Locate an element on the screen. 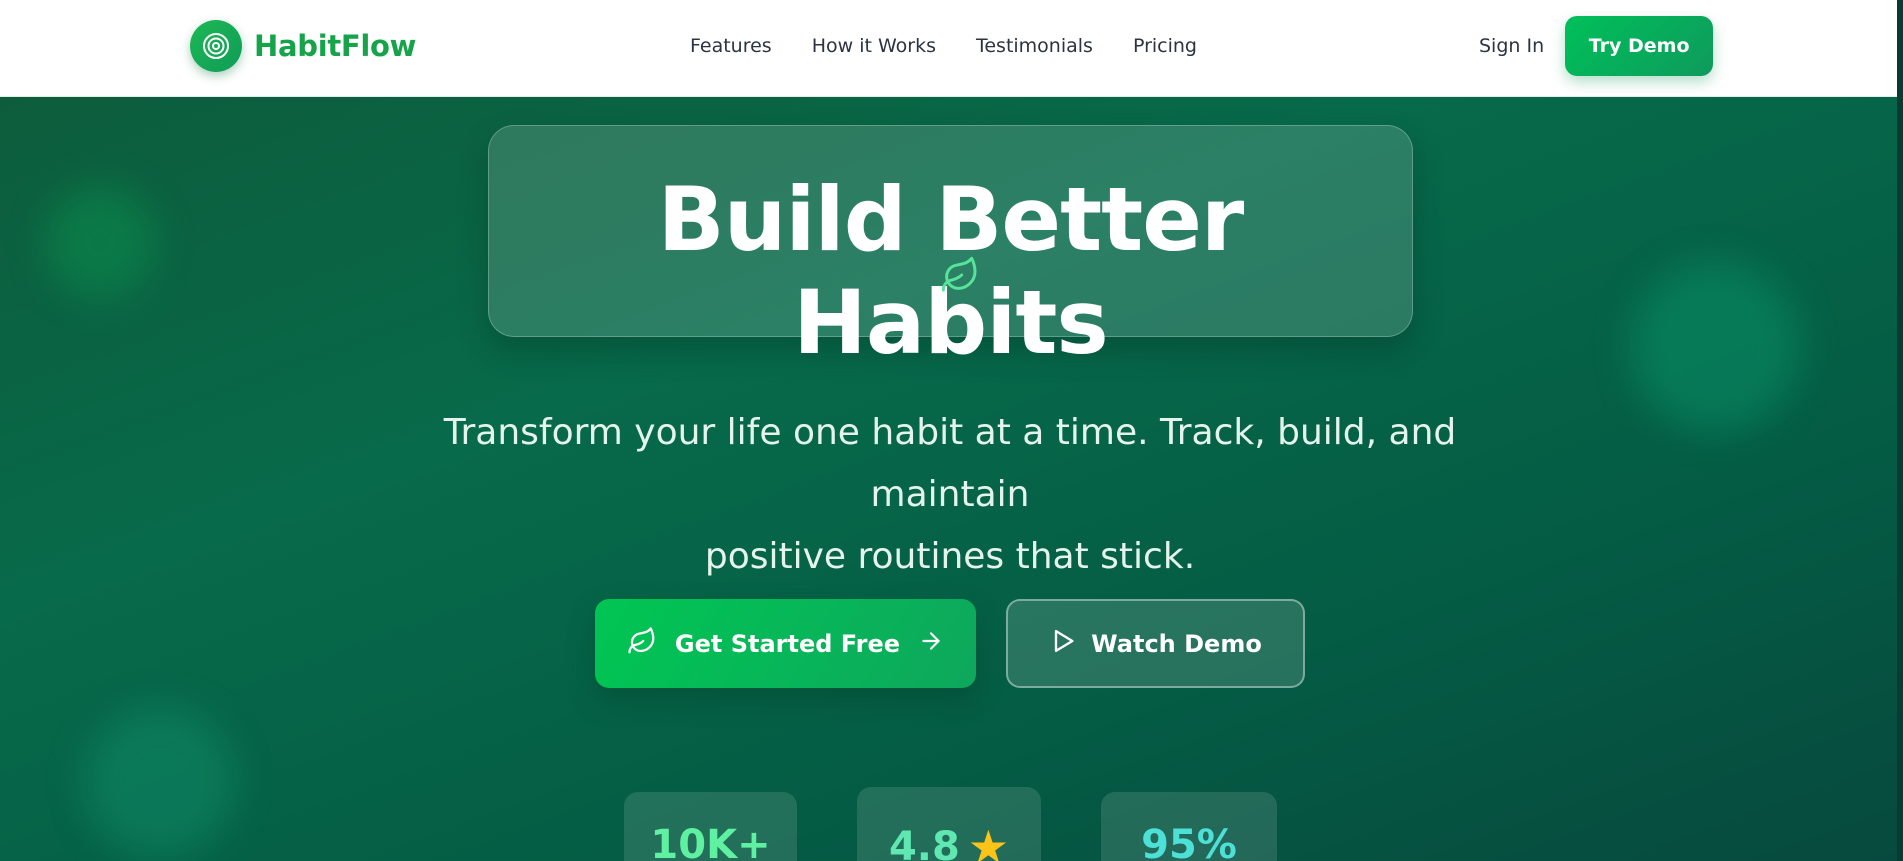  play-icon is located at coordinates (1063, 644).